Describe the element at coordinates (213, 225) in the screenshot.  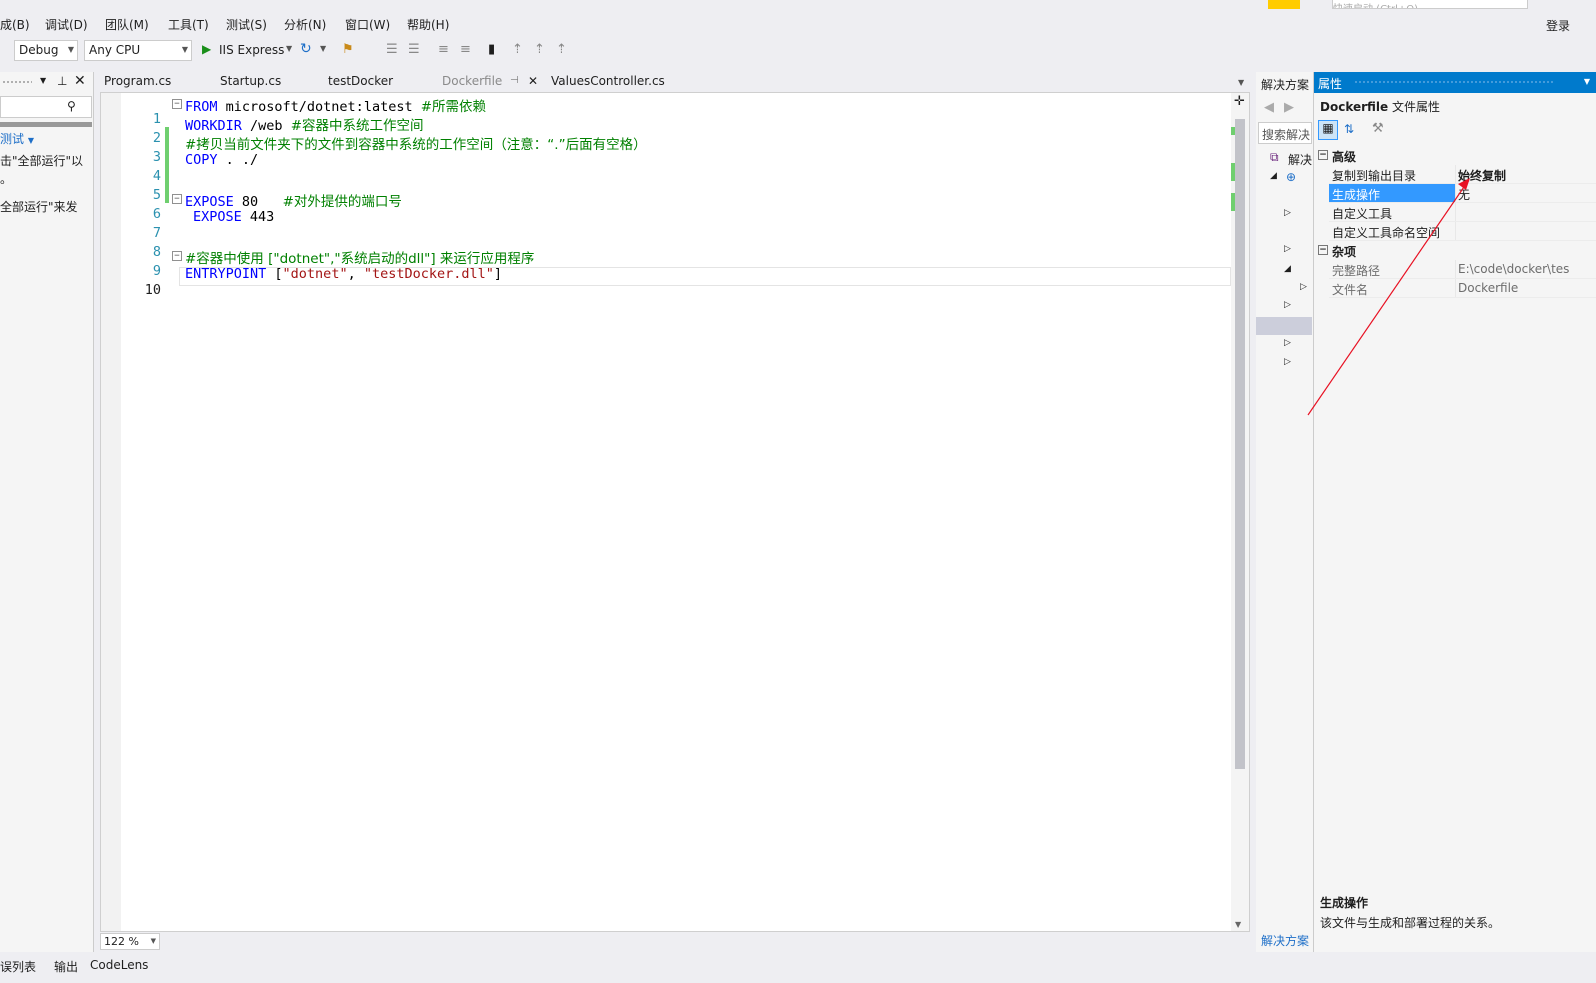
I see `code-line: 7 EXPOSE 443` at that location.